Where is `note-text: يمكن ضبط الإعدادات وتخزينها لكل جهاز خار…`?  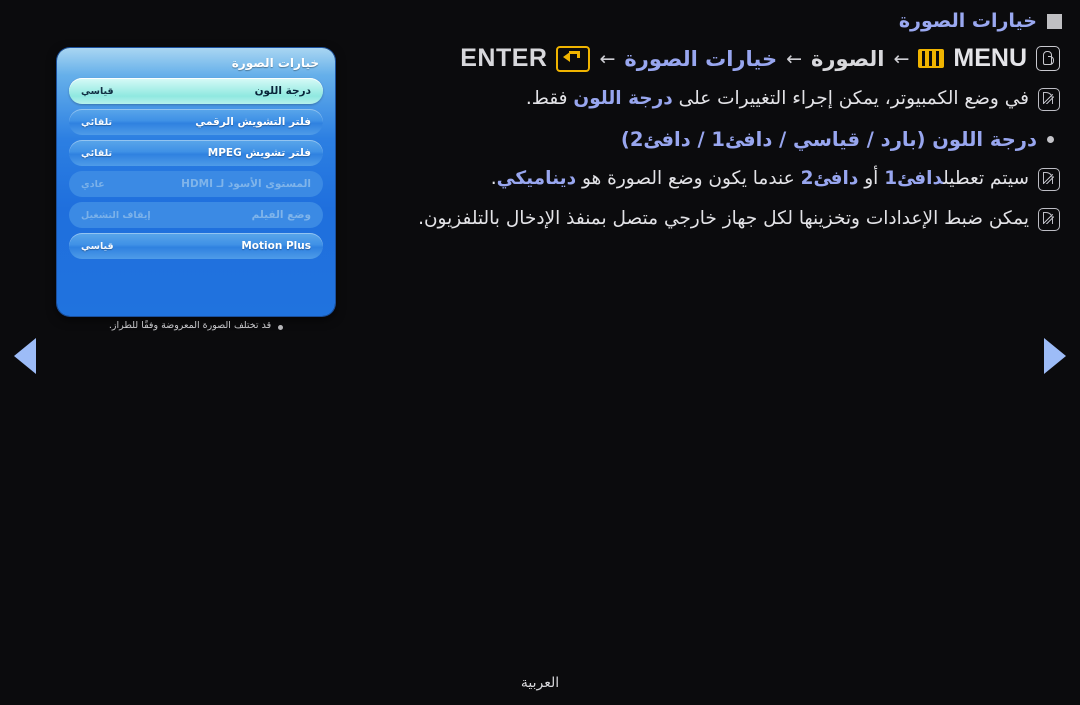
note-text: يمكن ضبط الإعدادات وتخزينها لكل جهاز خار… is located at coordinates (723, 218).